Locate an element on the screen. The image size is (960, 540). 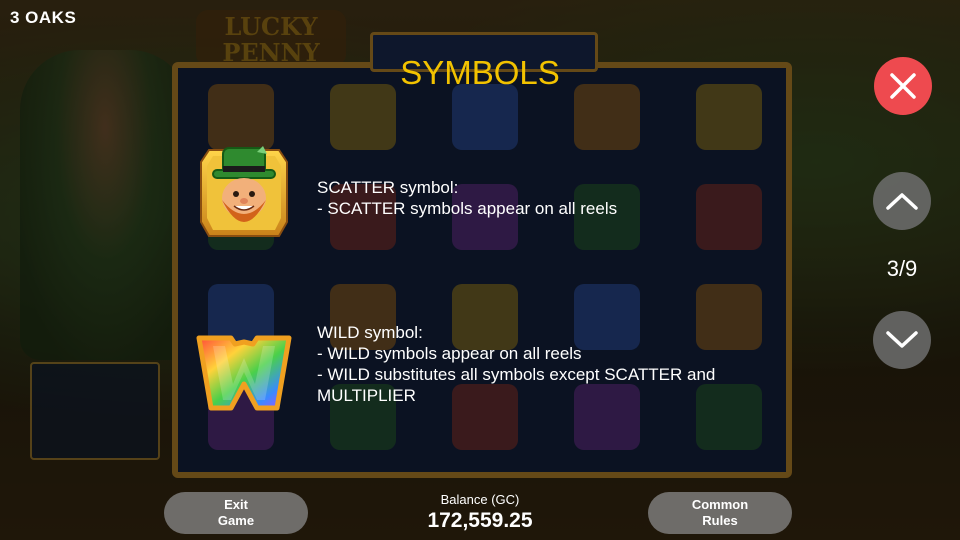
page-title: SYMBOLS is located at coordinates (480, 72).